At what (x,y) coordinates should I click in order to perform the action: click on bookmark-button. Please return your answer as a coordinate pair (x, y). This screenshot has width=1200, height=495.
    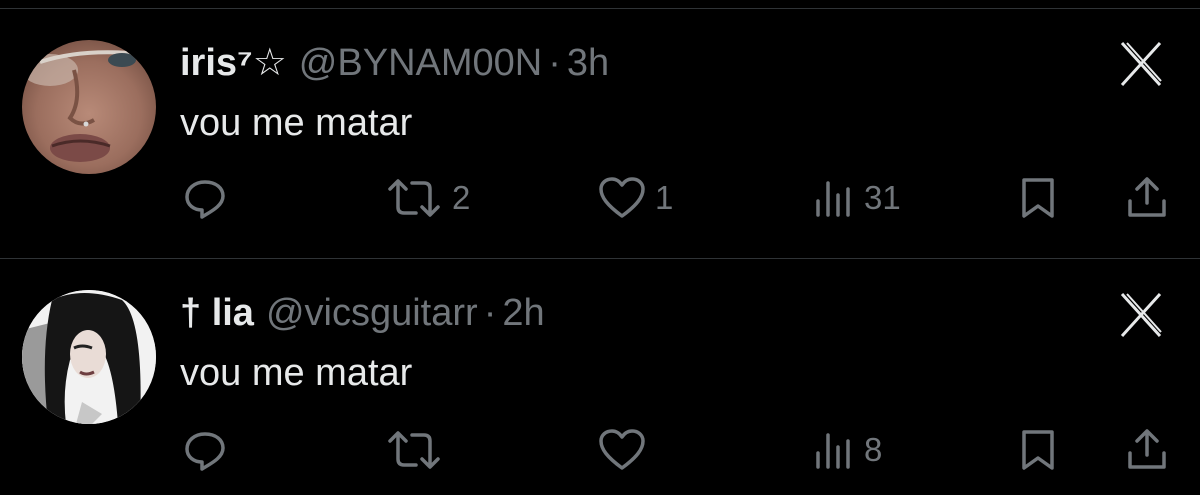
    Looking at the image, I should click on (1038, 450).